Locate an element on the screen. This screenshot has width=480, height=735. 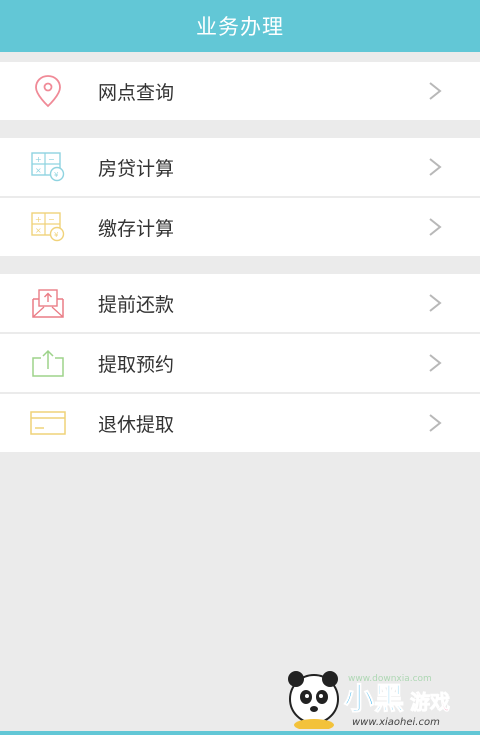
menu-item-label: 房贷计算 is located at coordinates (136, 168).